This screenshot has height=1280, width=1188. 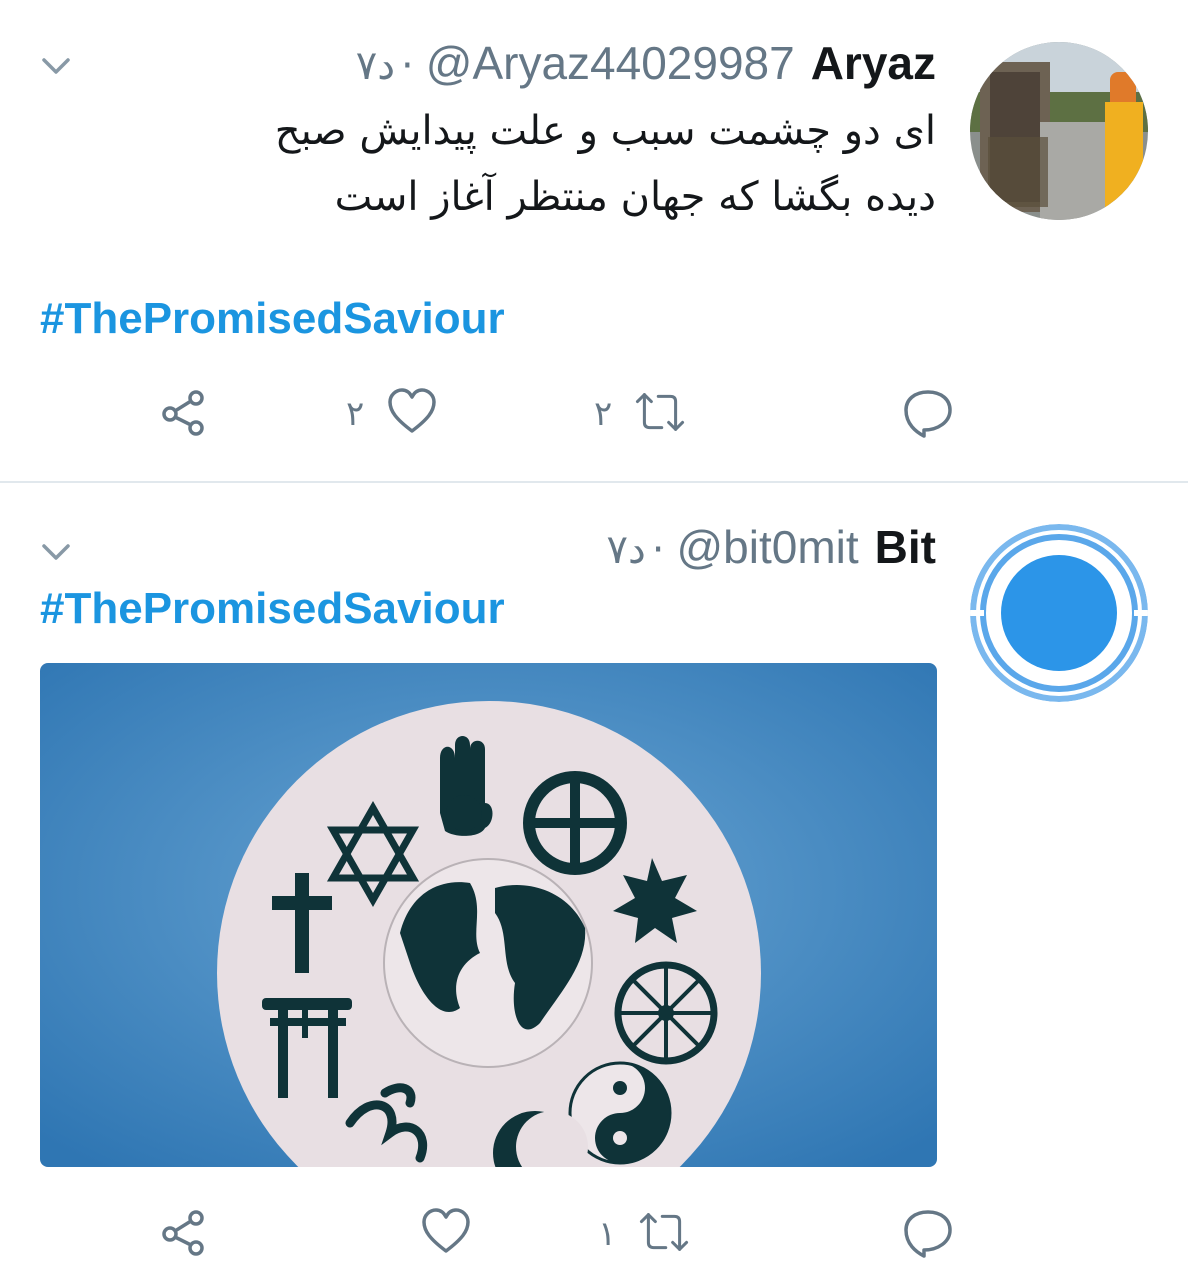 I want to click on tweet-actions: ۲ ۲, so click(x=594, y=416).